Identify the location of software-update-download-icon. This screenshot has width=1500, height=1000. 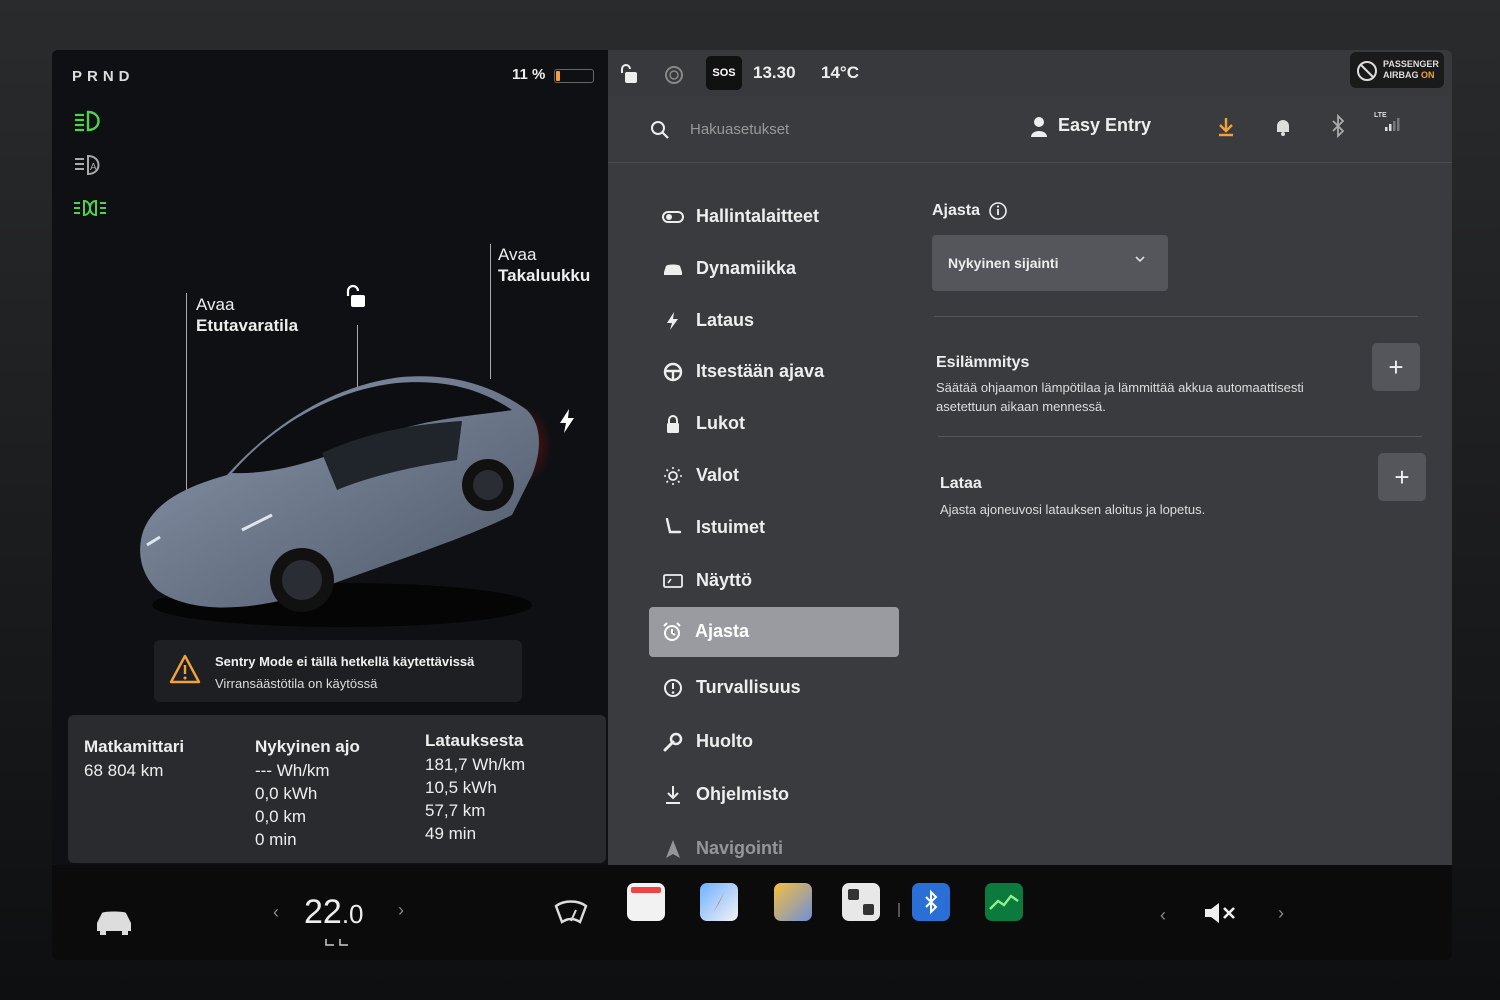
(1226, 127).